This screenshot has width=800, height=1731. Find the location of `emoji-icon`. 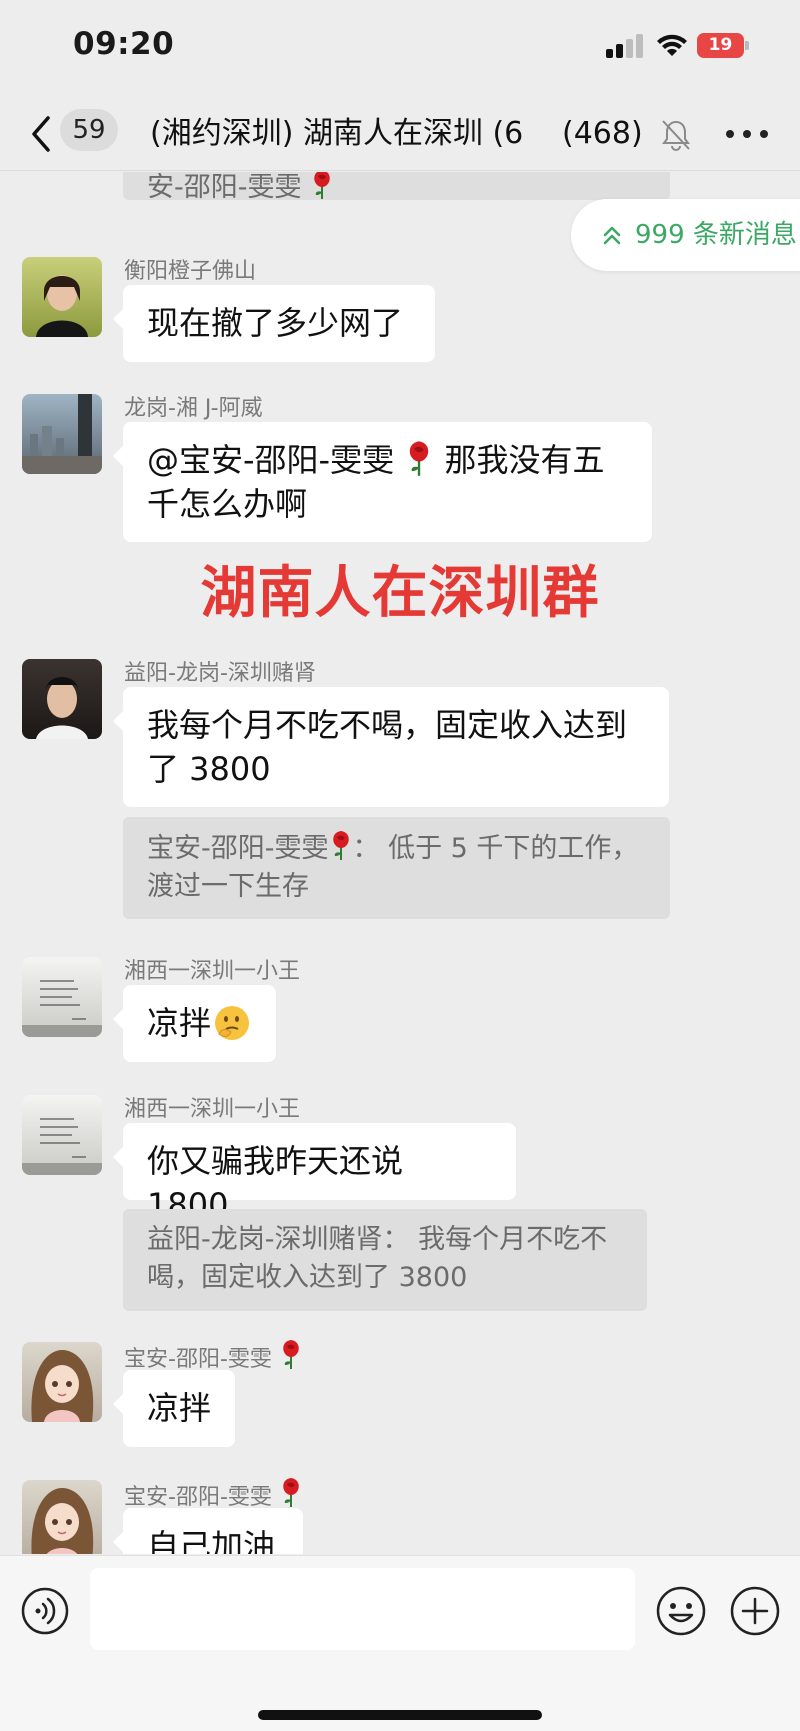

emoji-icon is located at coordinates (681, 1611).